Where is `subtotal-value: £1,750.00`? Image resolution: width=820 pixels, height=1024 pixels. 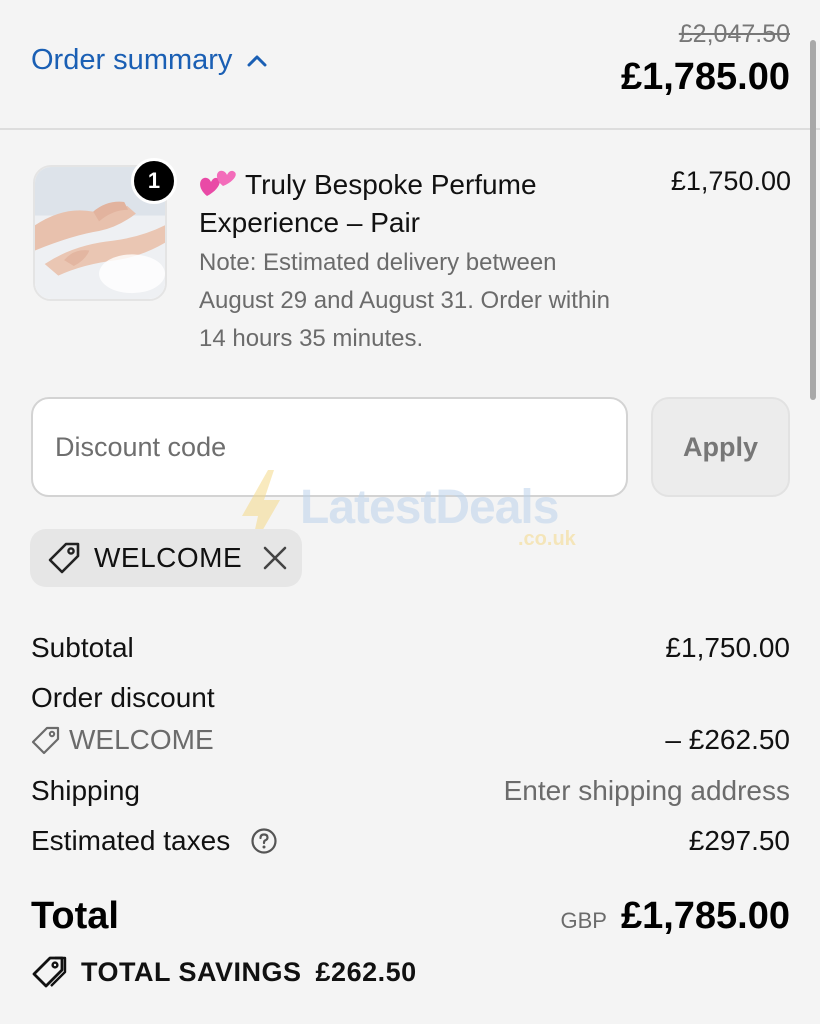 subtotal-value: £1,750.00 is located at coordinates (727, 647).